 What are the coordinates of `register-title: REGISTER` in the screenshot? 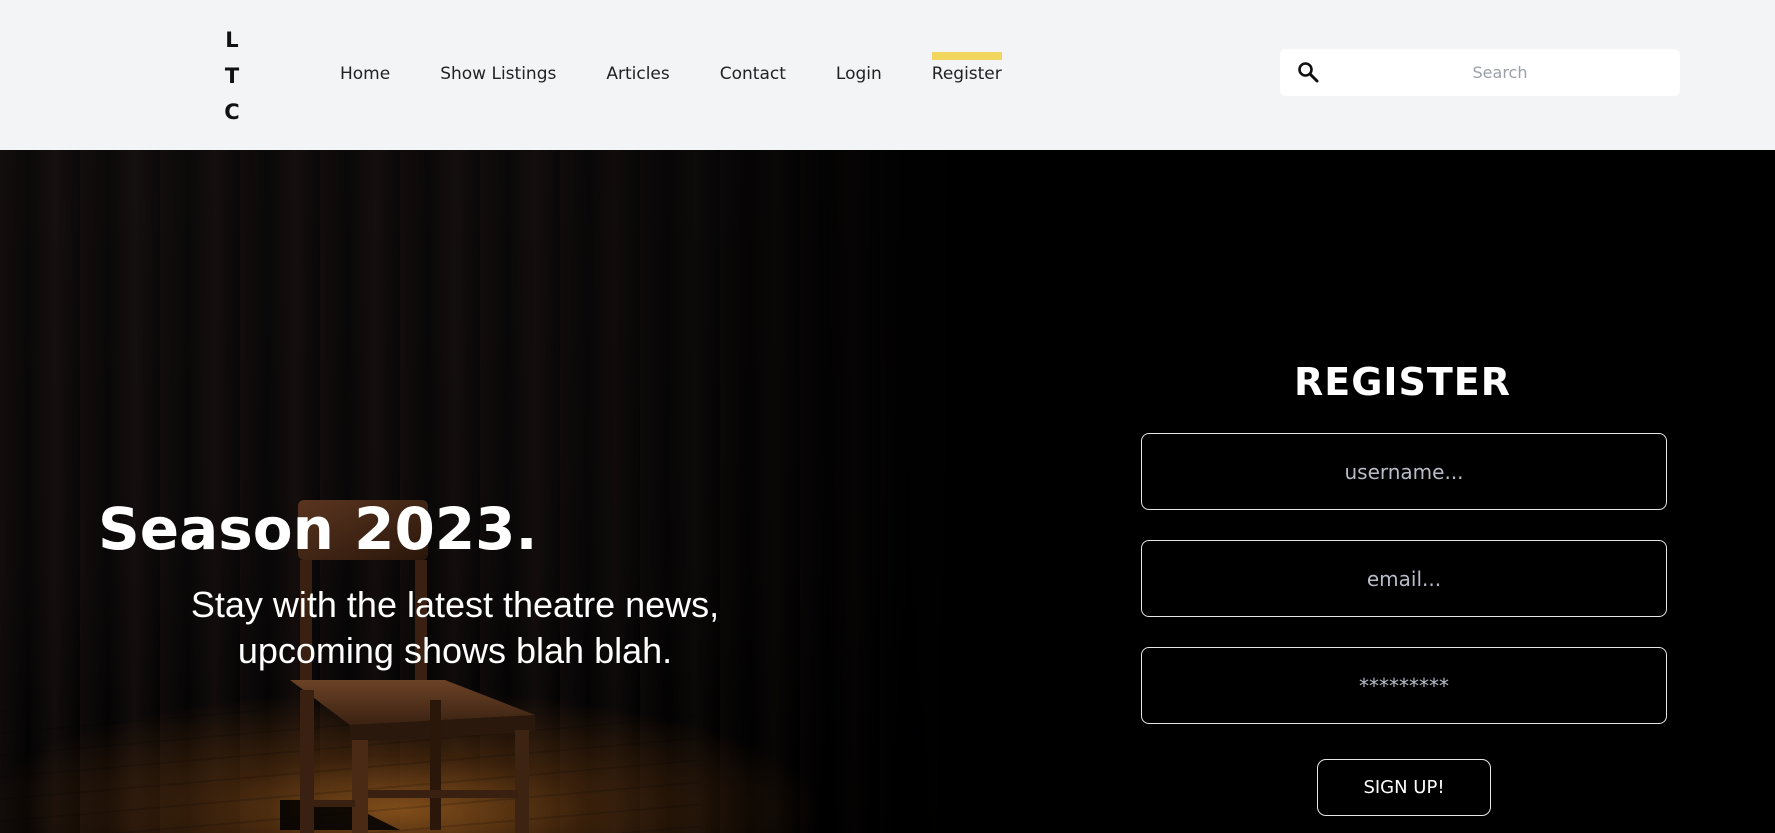 It's located at (1402, 382).